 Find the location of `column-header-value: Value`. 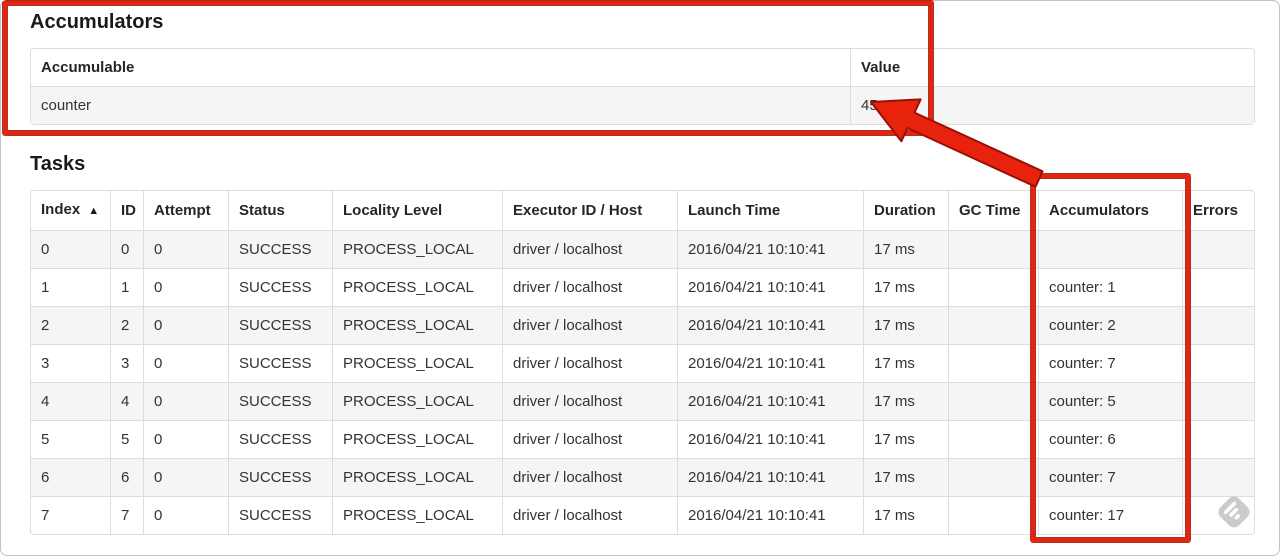

column-header-value: Value is located at coordinates (1052, 67).